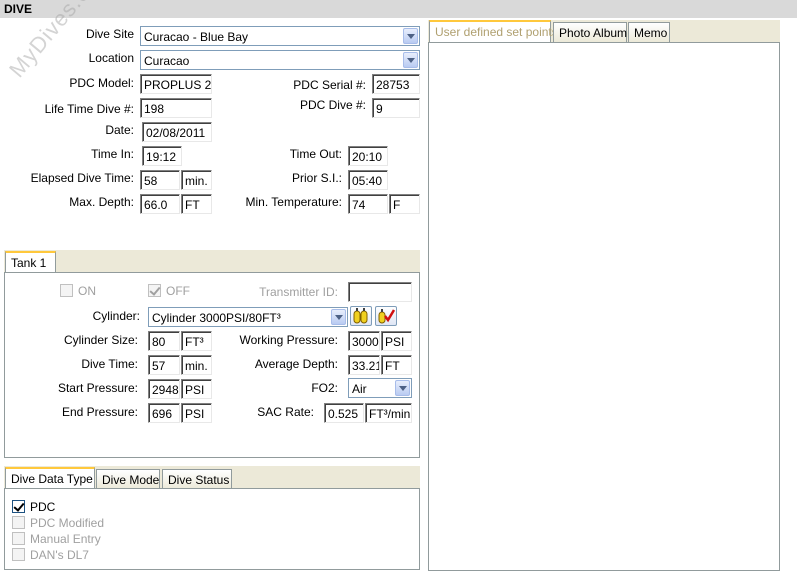 This screenshot has width=797, height=582. What do you see at coordinates (18, 554) in the screenshot?
I see `dans-dl7-checkbox` at bounding box center [18, 554].